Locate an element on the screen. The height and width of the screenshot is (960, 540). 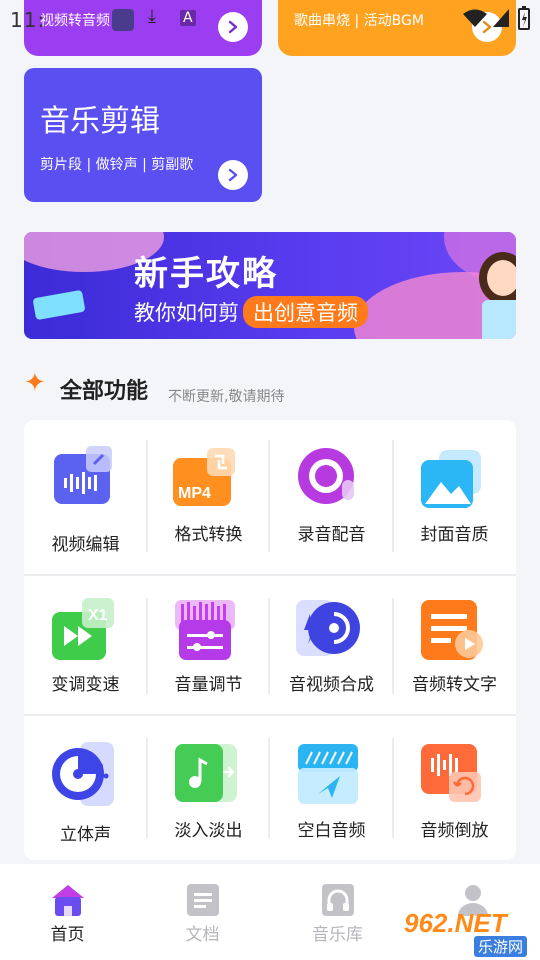
nav-label: 文档 is located at coordinates (202, 935).